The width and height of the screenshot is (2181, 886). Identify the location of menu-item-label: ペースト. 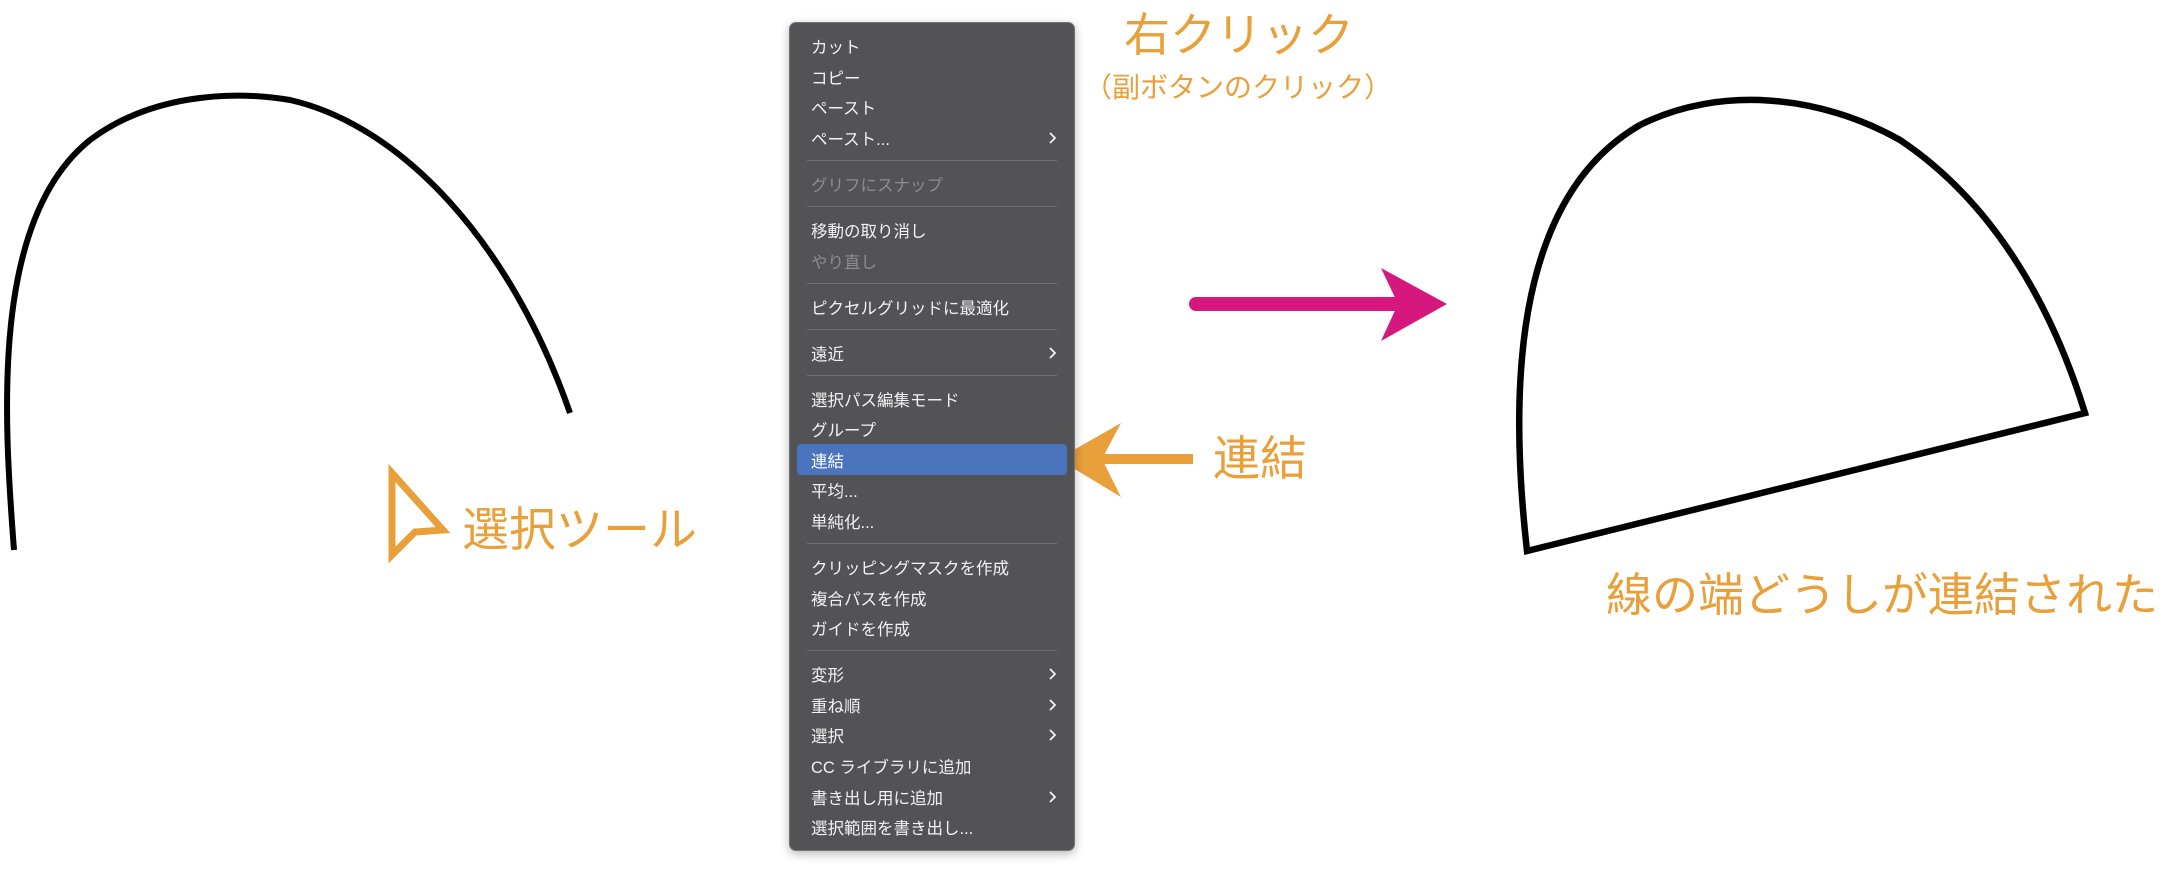
(844, 109).